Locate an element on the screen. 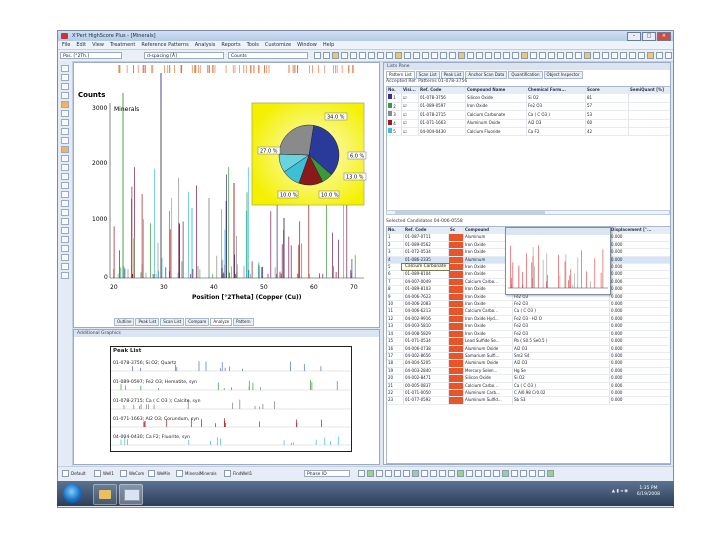 This screenshot has height=540, width=720. statusbar-tool-13-icon is located at coordinates (469, 473).